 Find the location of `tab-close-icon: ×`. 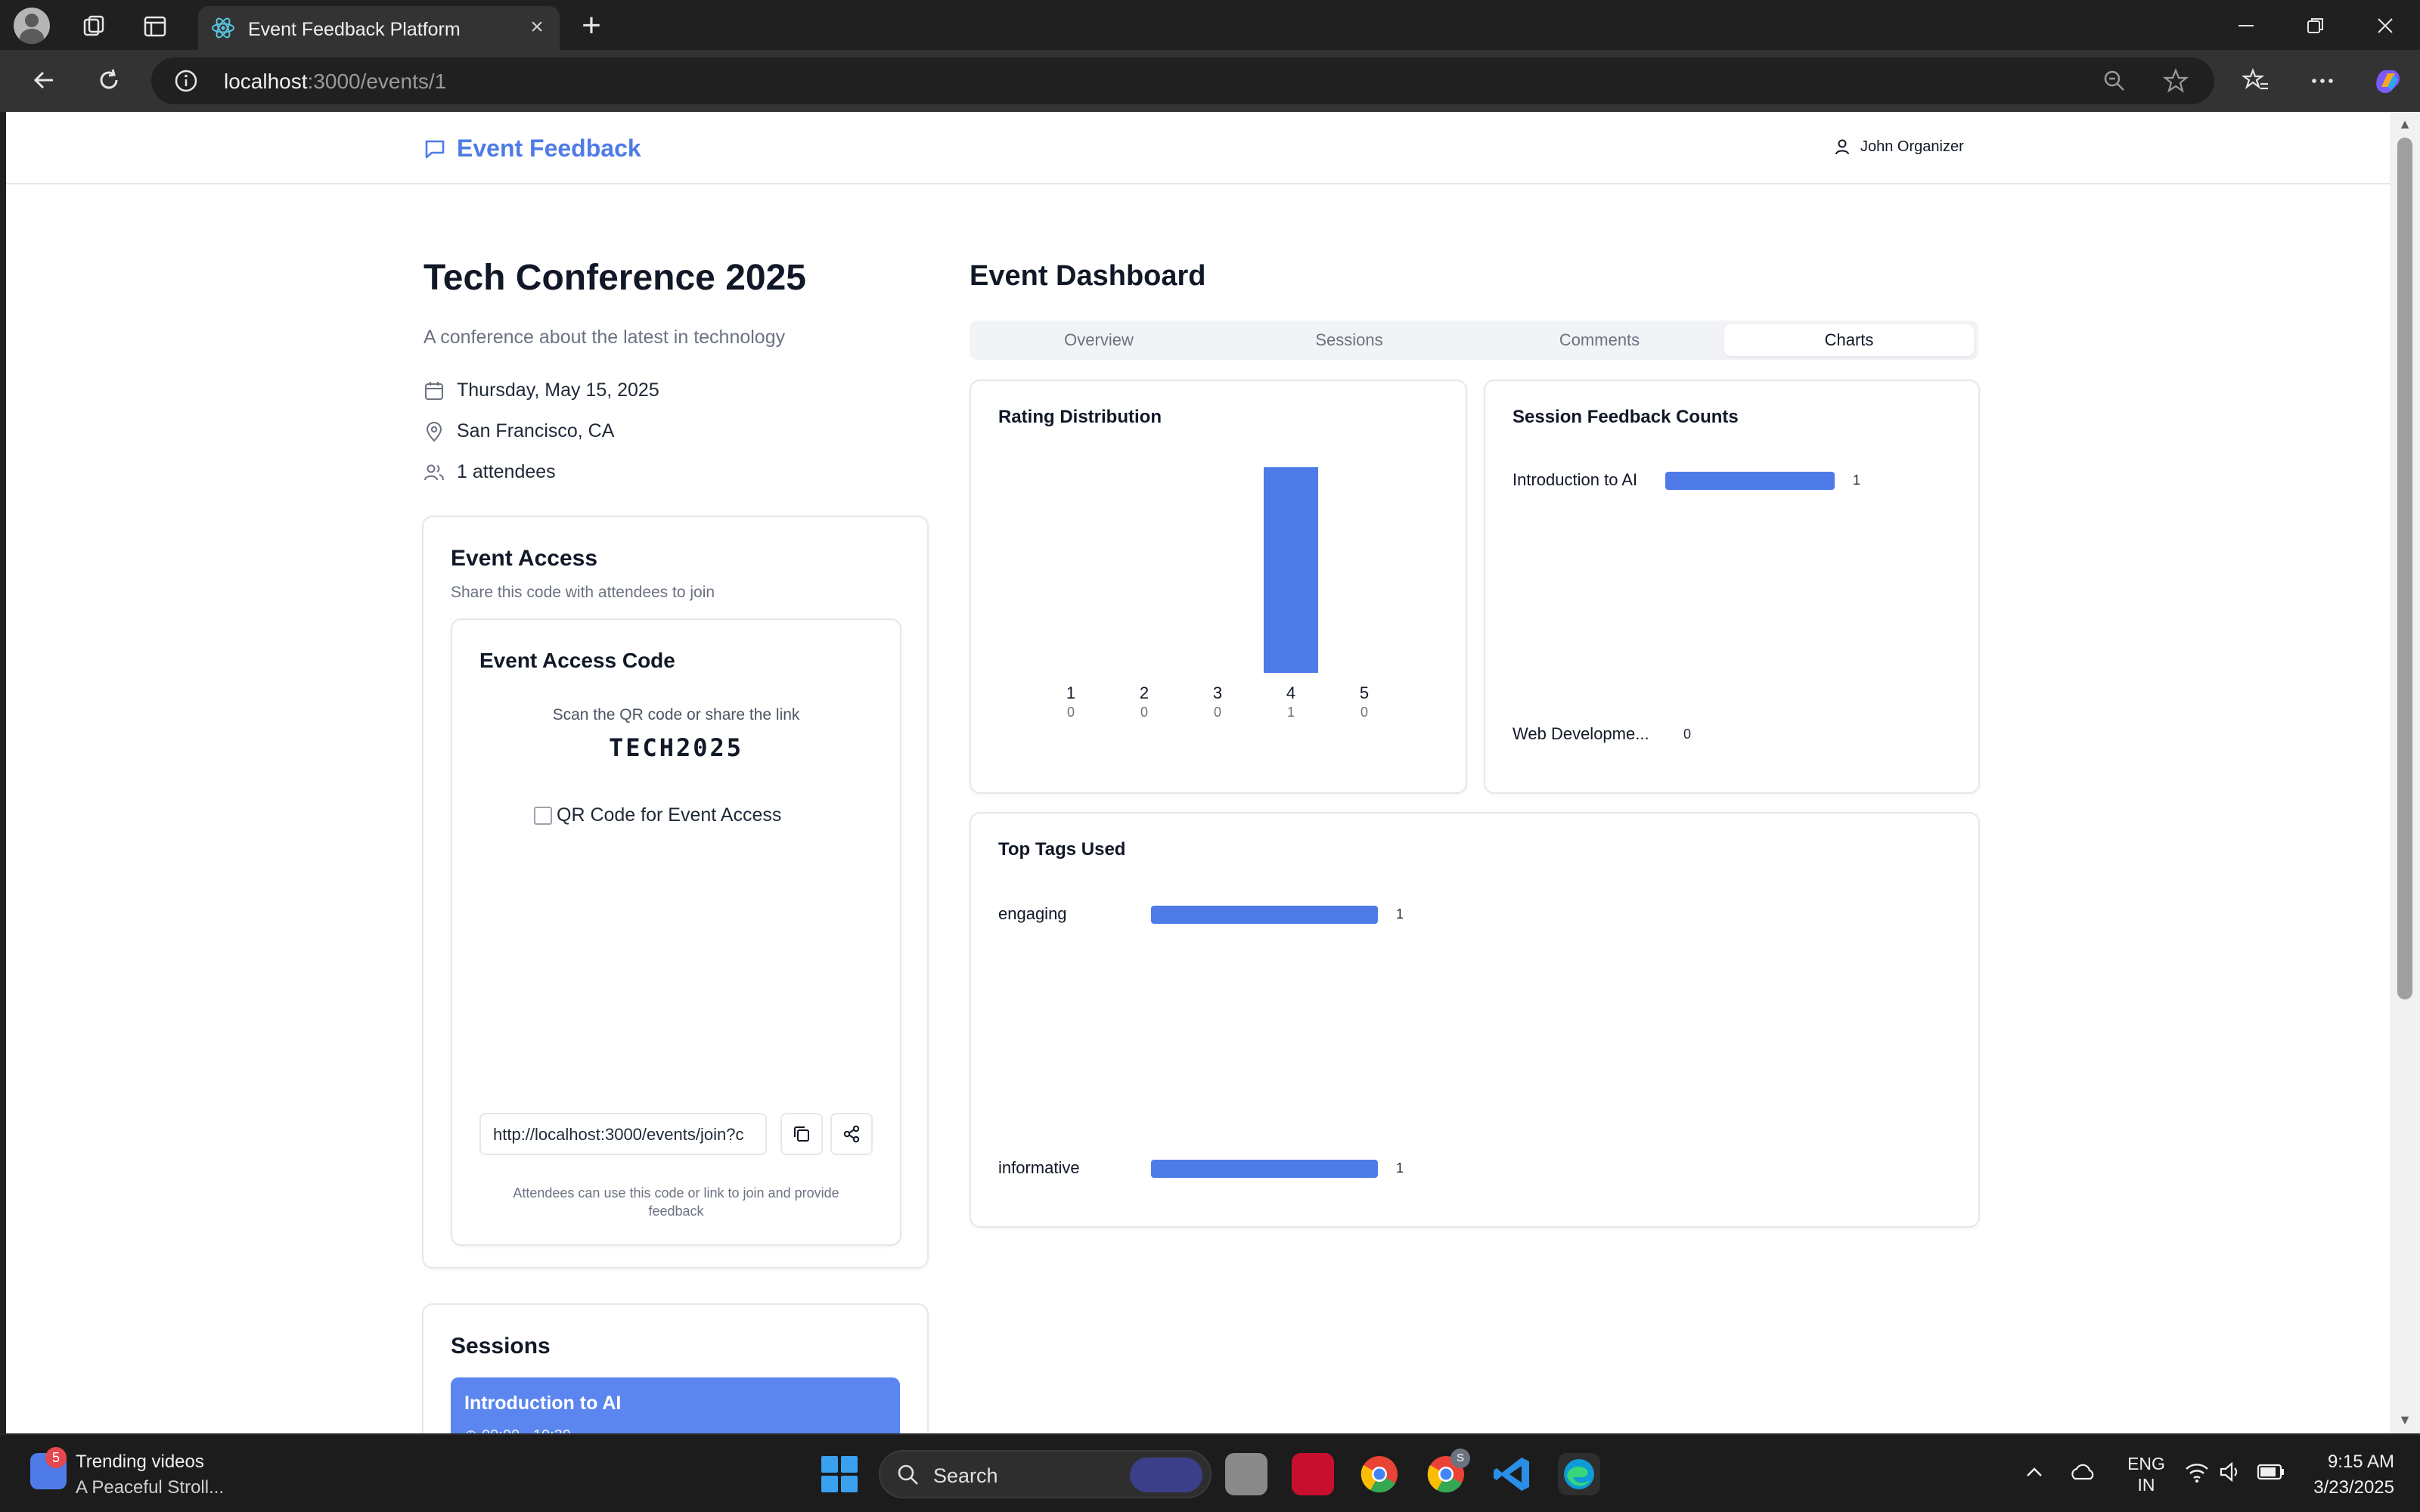

tab-close-icon: × is located at coordinates (537, 28).